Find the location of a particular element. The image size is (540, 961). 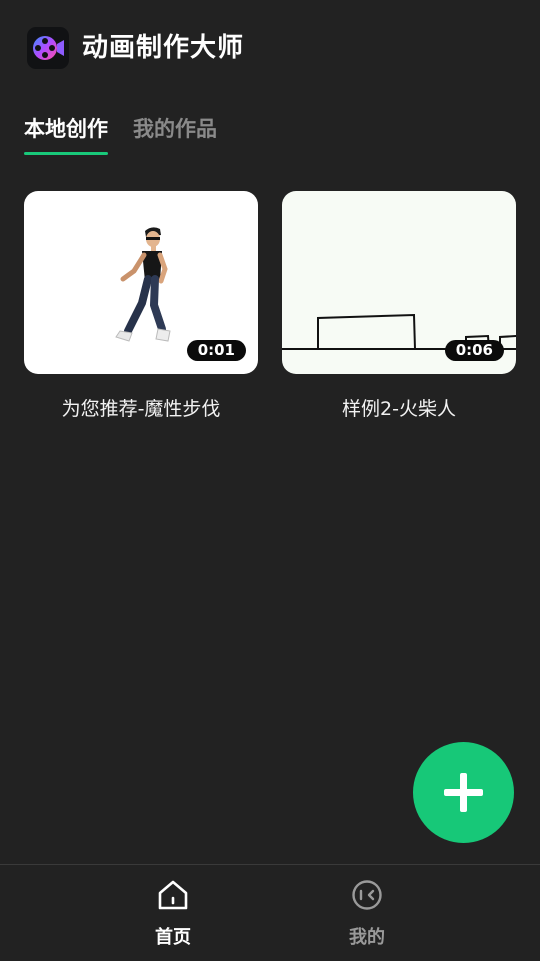

app-logo-icon is located at coordinates (48, 48).